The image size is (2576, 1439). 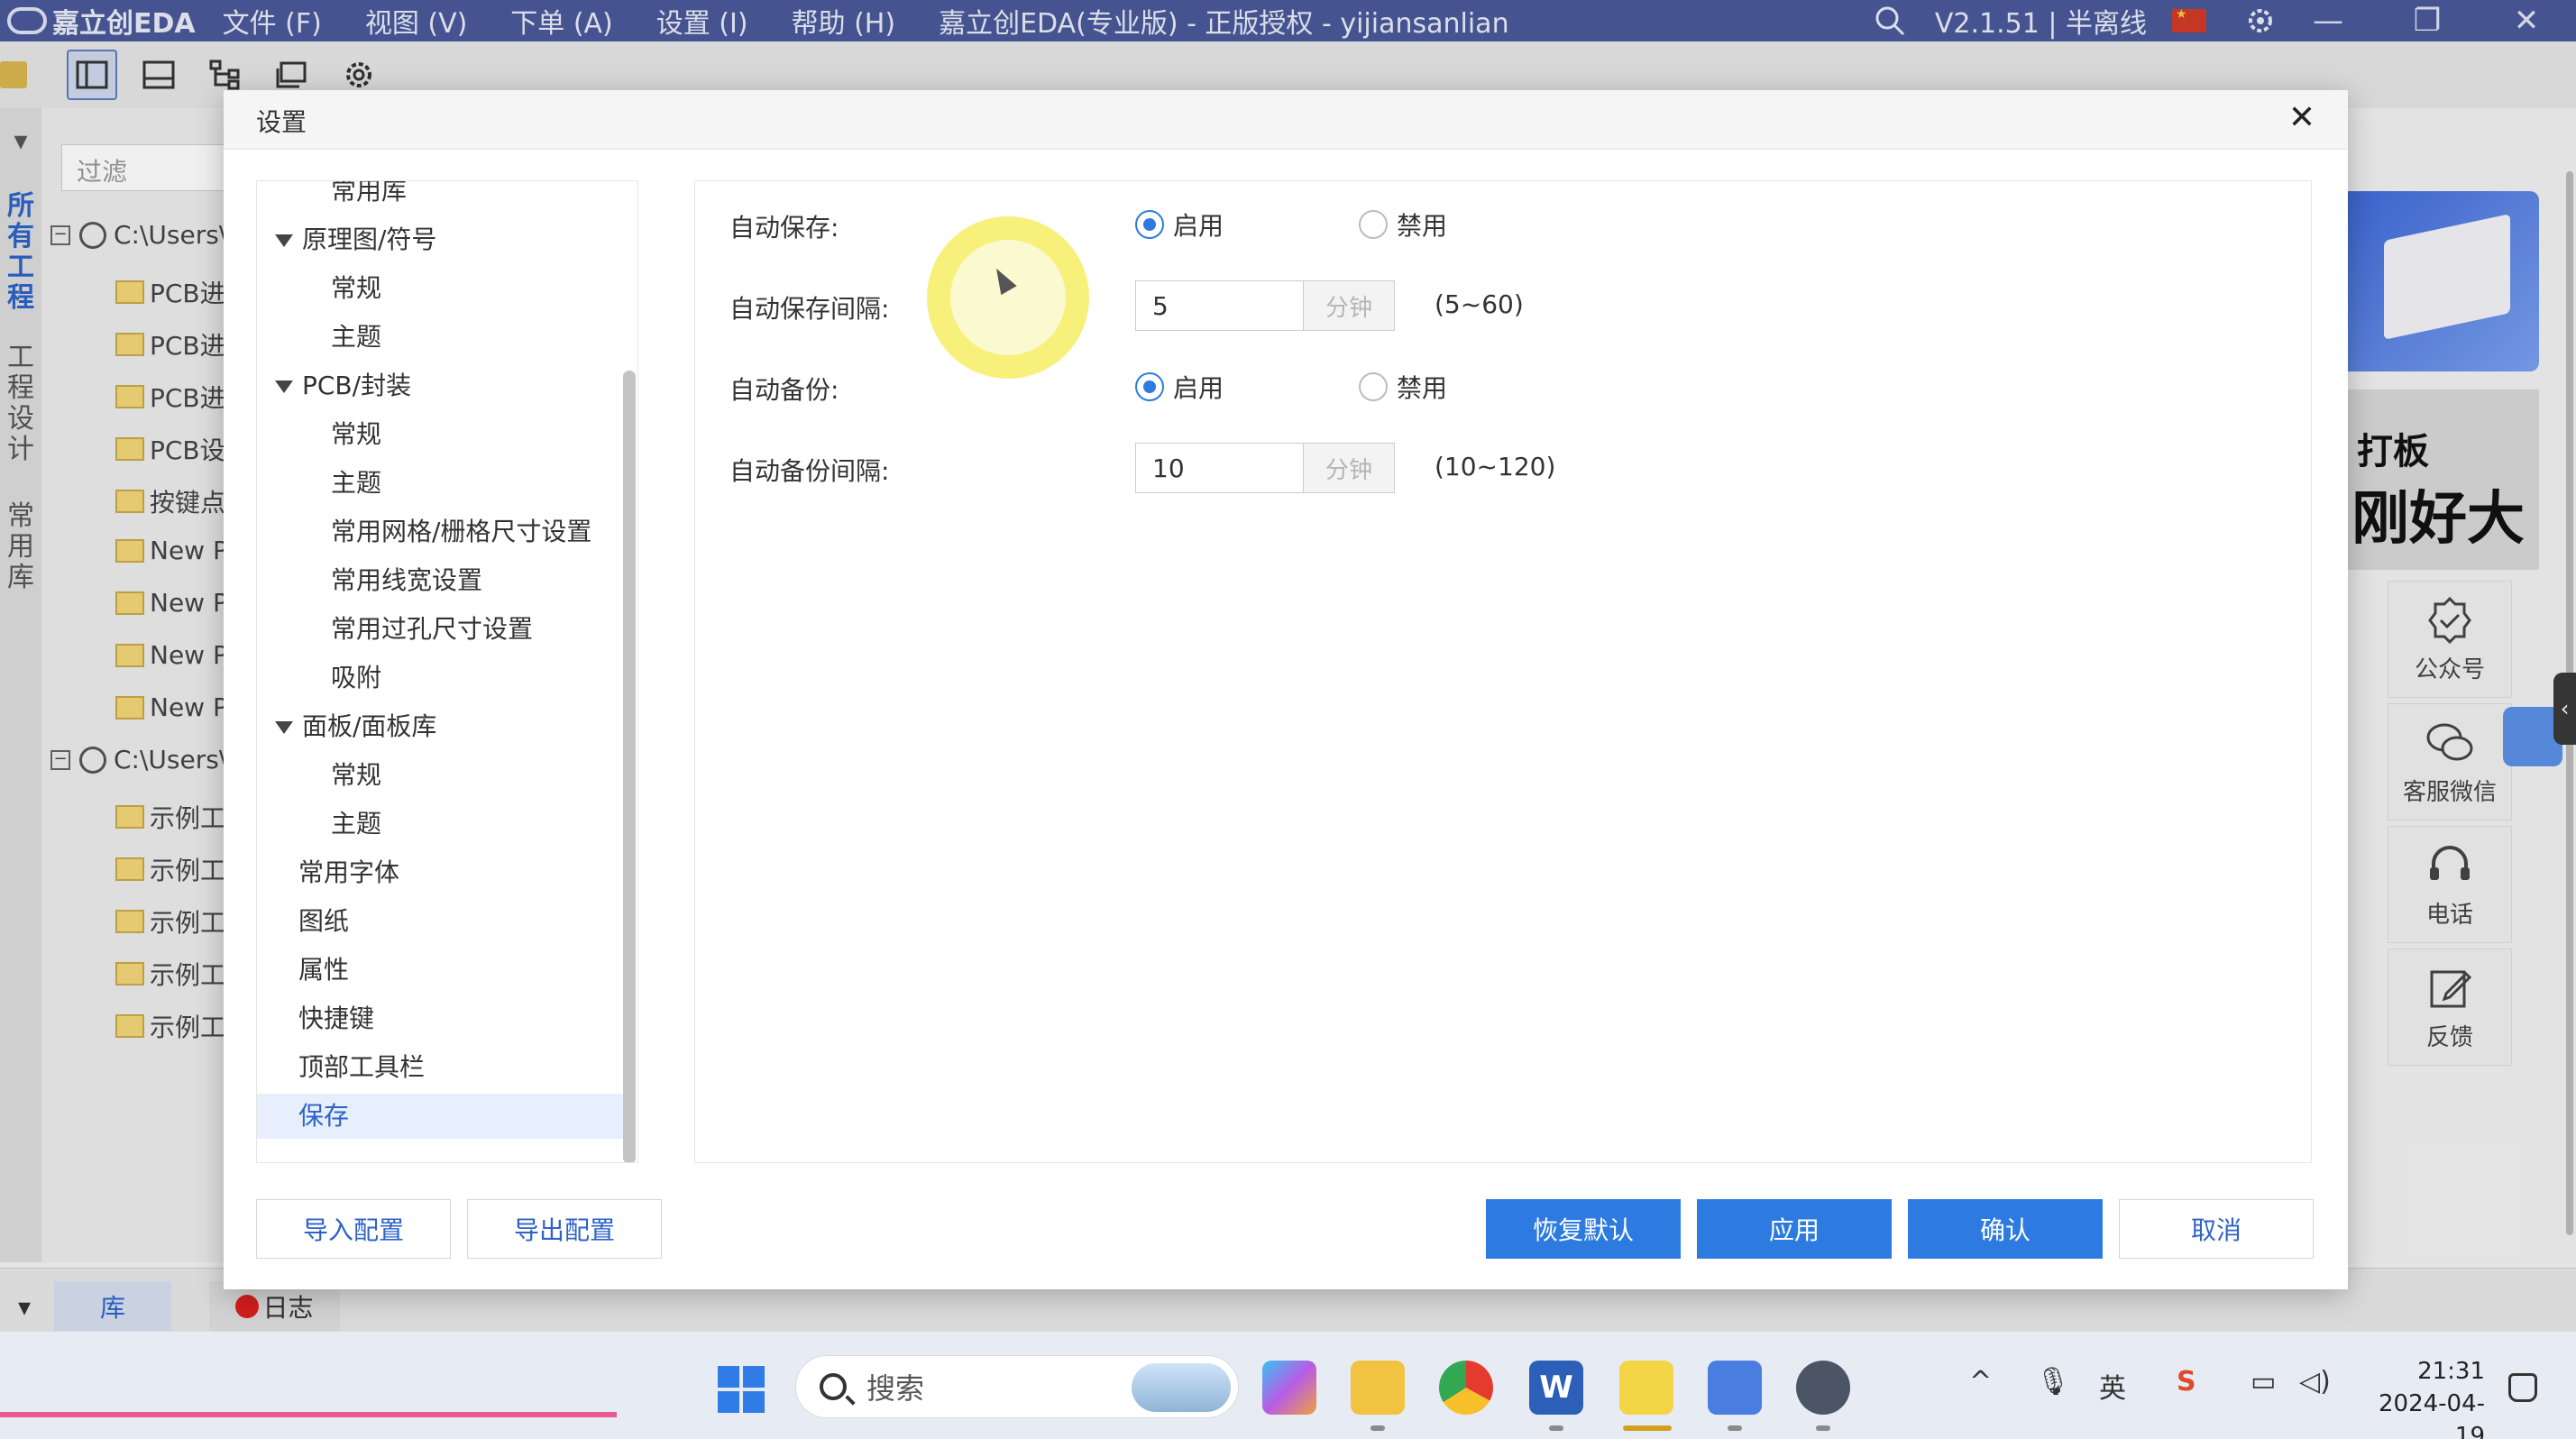 What do you see at coordinates (445, 726) in the screenshot?
I see `nav-group: 面板/面板库` at bounding box center [445, 726].